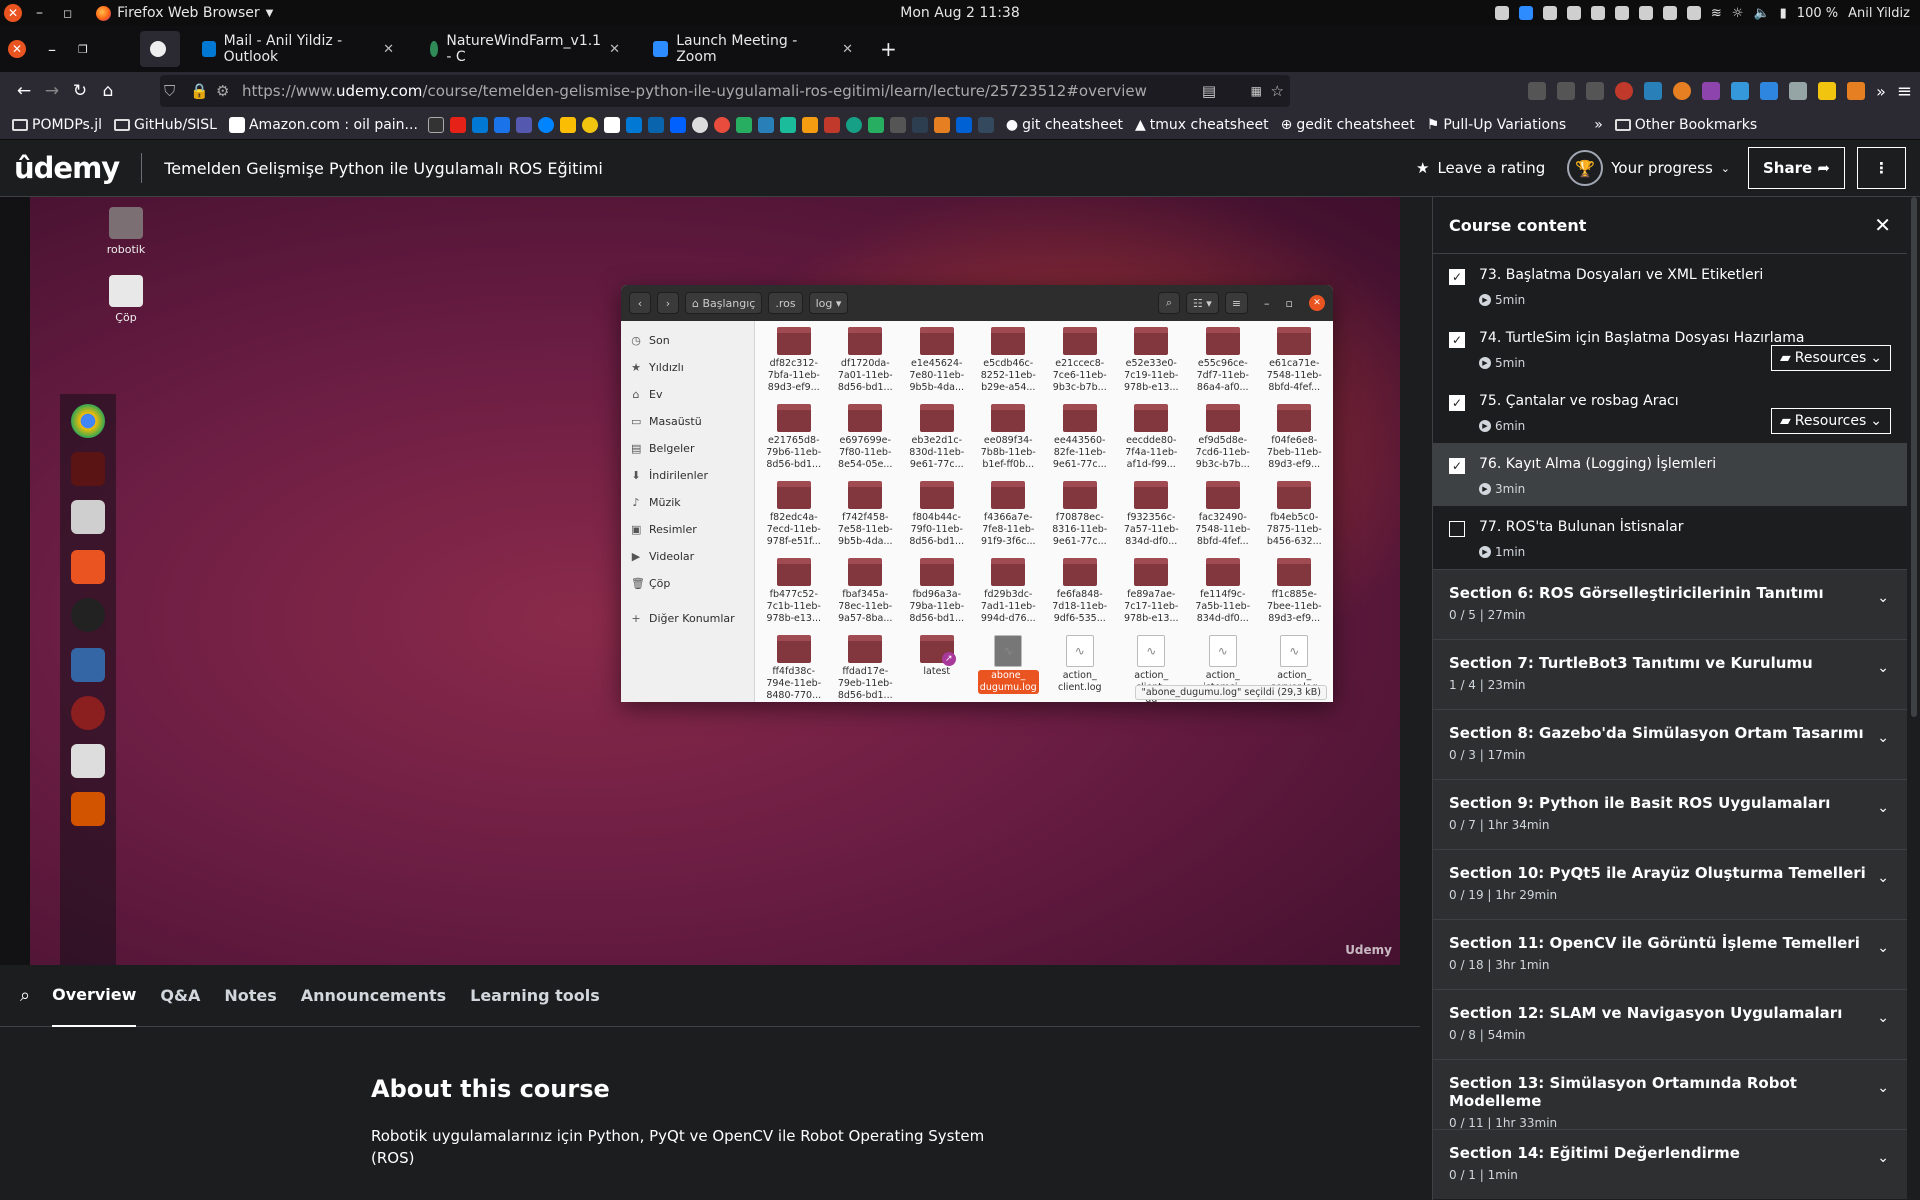 Image resolution: width=1920 pixels, height=1200 pixels. I want to click on bookmark-pullup: ⚑ Pull-Up Variations, so click(1496, 125).